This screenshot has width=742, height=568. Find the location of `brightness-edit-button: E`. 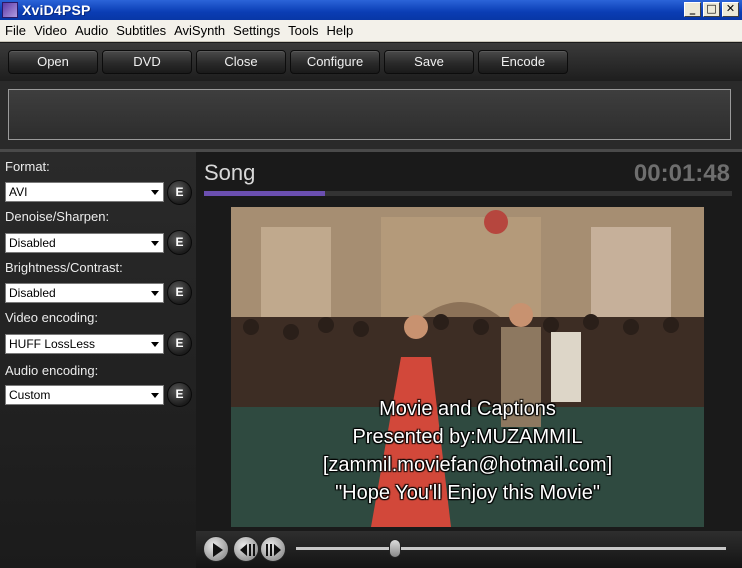

brightness-edit-button: E is located at coordinates (179, 292).